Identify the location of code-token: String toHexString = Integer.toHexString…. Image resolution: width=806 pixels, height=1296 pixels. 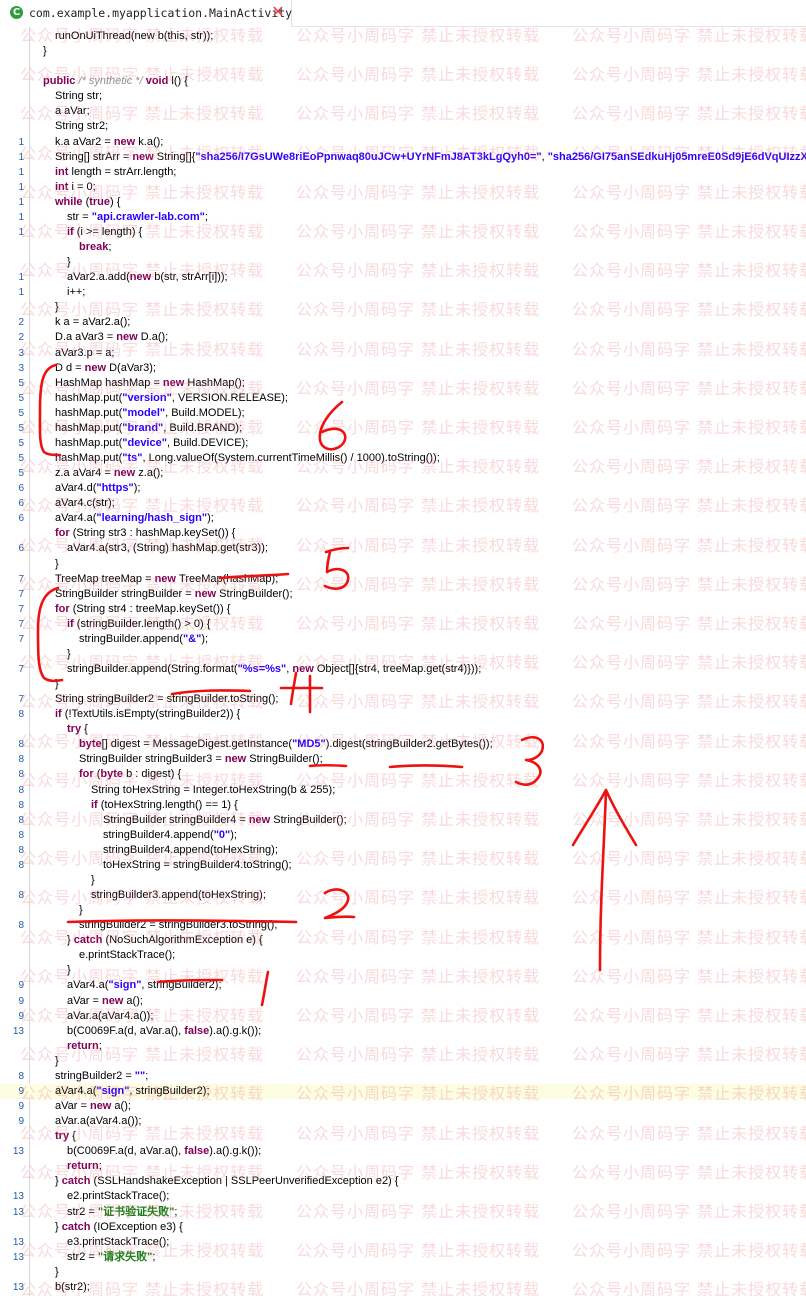
(213, 789).